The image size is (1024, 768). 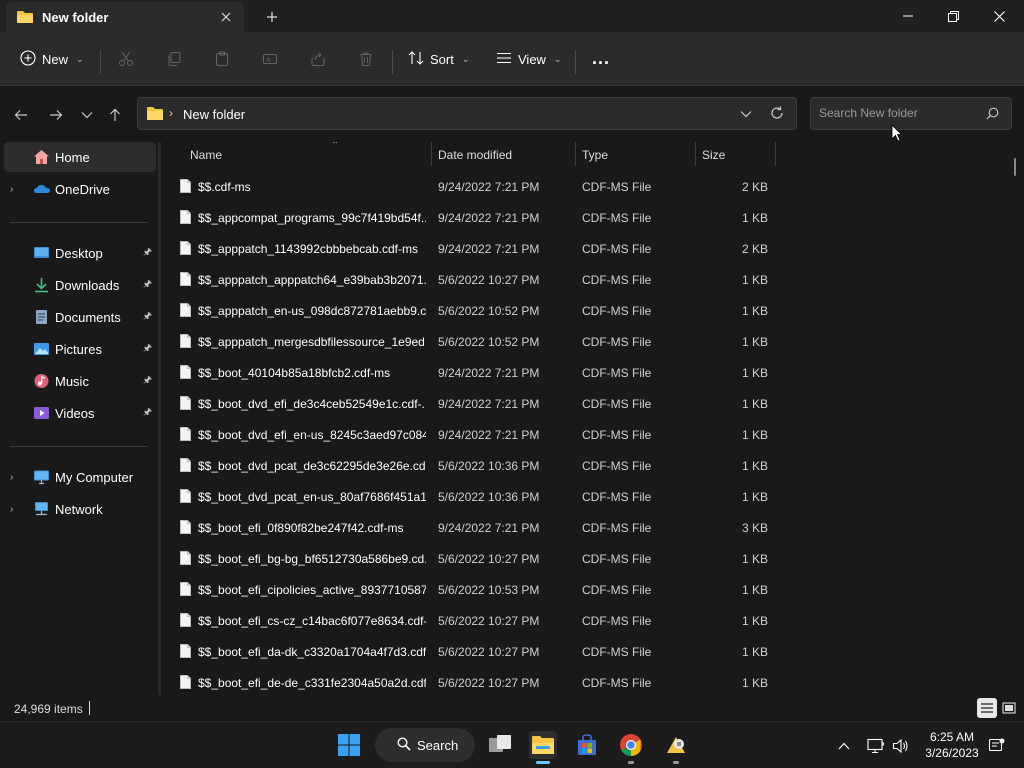 I want to click on task-view-icon, so click(x=500, y=745).